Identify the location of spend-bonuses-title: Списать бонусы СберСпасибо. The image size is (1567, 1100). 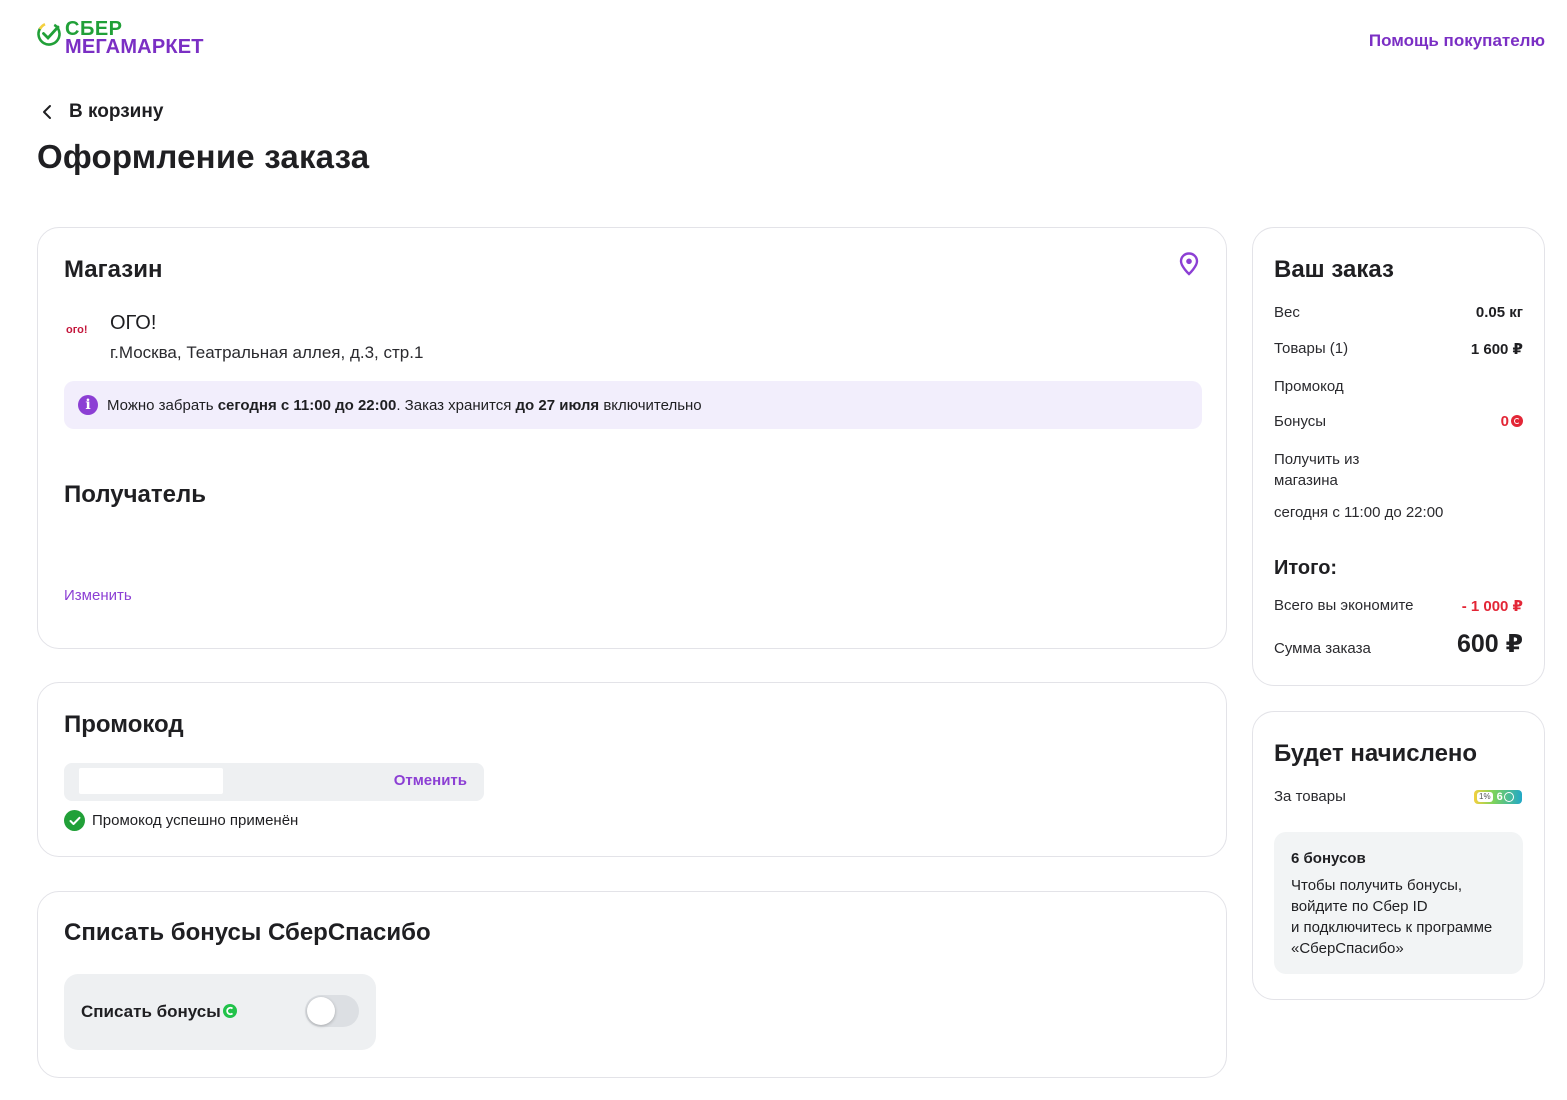
(247, 932).